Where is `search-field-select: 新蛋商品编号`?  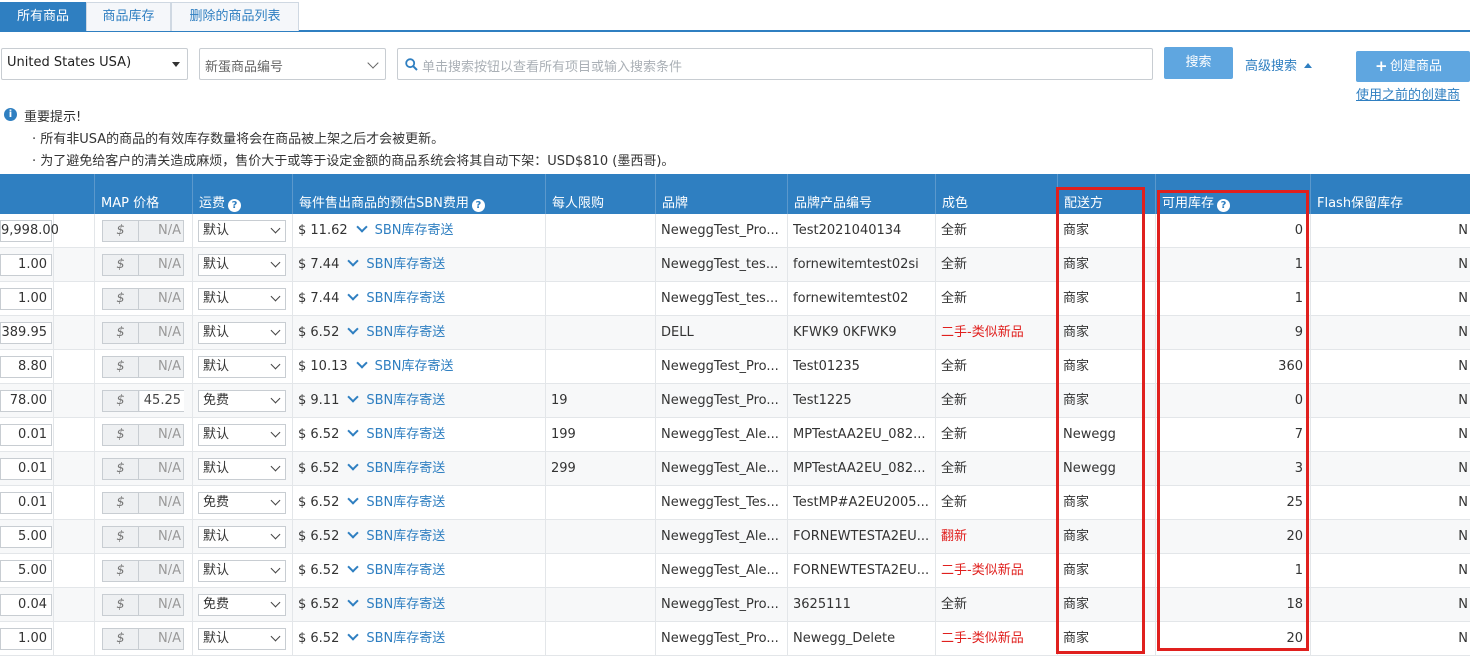 search-field-select: 新蛋商品编号 is located at coordinates (292, 64).